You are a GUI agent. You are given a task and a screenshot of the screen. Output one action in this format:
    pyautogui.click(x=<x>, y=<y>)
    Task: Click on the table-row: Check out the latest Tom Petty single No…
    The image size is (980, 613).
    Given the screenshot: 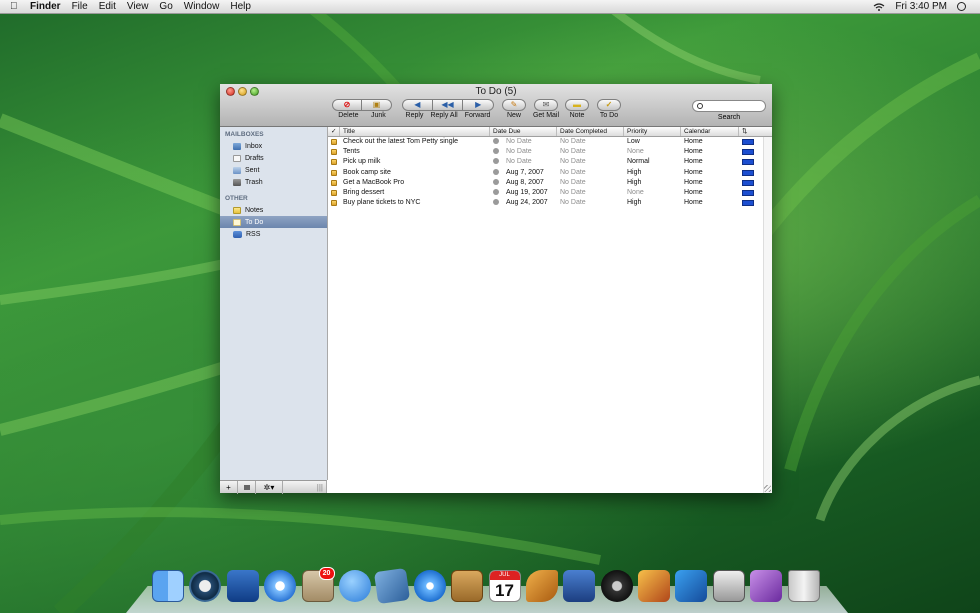 What is the action you would take?
    pyautogui.click(x=550, y=142)
    